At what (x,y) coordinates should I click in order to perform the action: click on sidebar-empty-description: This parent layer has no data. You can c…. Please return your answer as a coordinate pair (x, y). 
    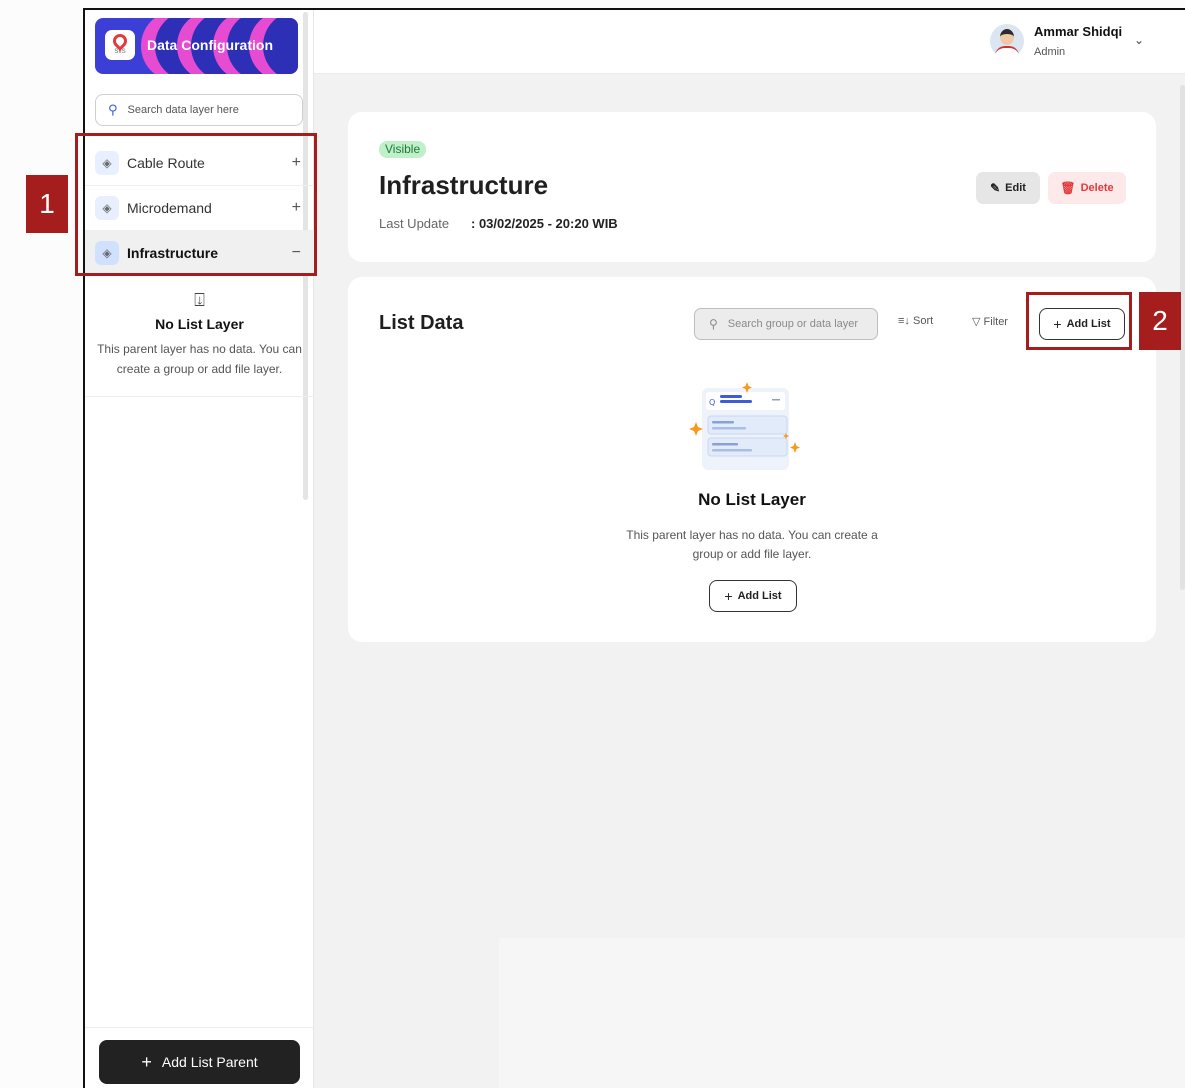
    Looking at the image, I should click on (199, 359).